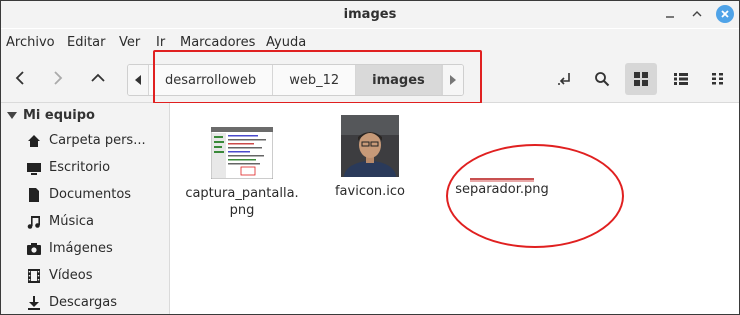  Describe the element at coordinates (370, 191) in the screenshot. I see `file-name: favicon.ico` at that location.